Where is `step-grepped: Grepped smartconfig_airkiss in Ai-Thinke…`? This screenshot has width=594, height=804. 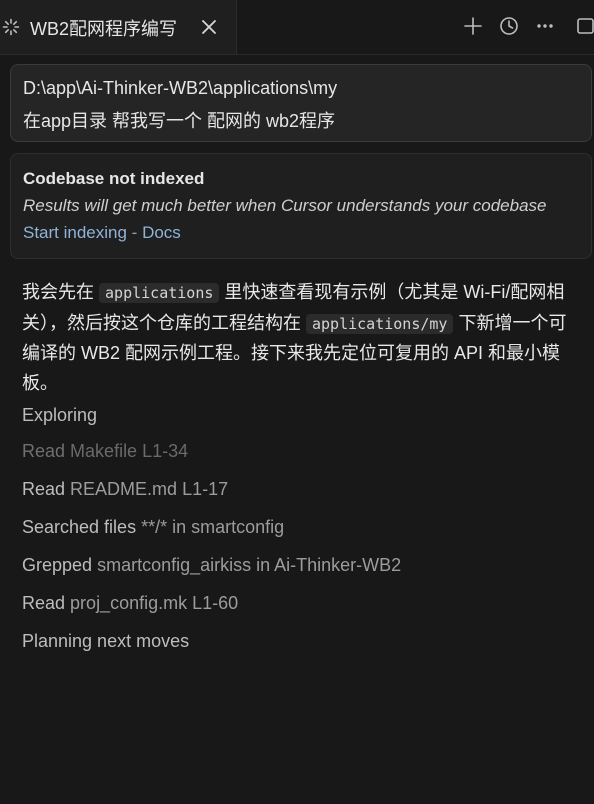 step-grepped: Grepped smartconfig_airkiss in Ai-Thinke… is located at coordinates (211, 565).